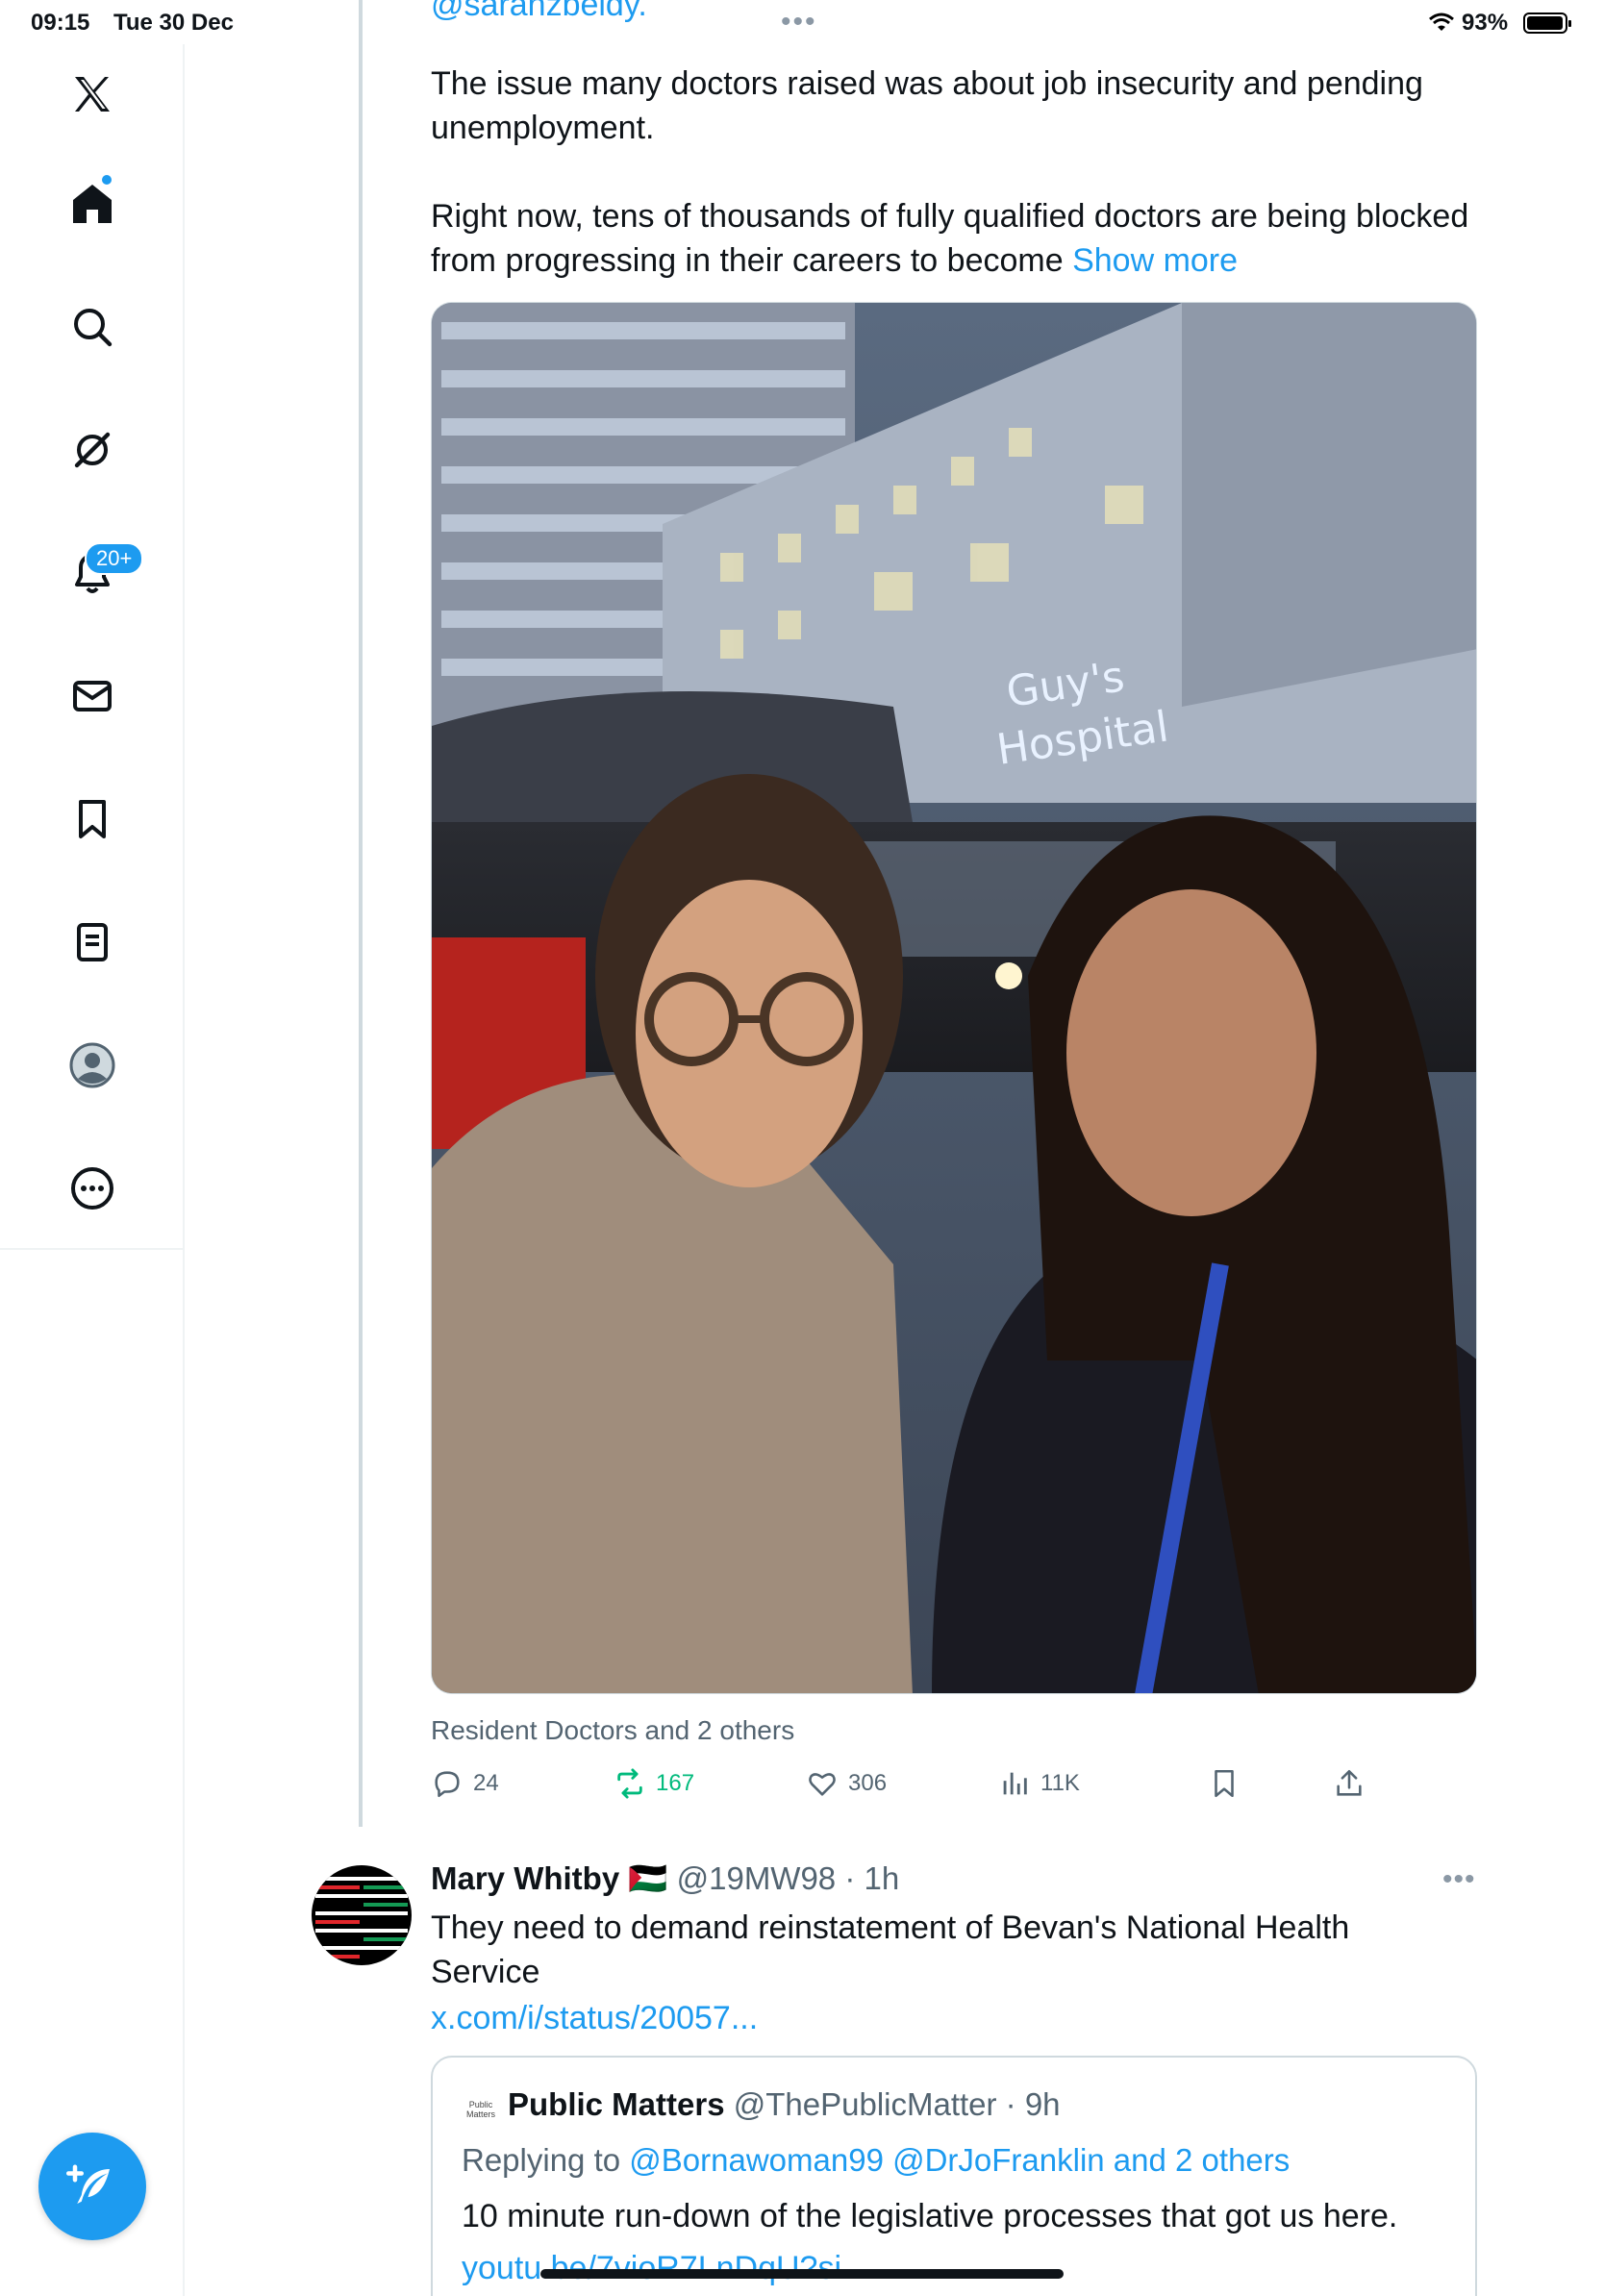 Image resolution: width=1604 pixels, height=2296 pixels. Describe the element at coordinates (486, 1783) in the screenshot. I see `reply-count: 24` at that location.